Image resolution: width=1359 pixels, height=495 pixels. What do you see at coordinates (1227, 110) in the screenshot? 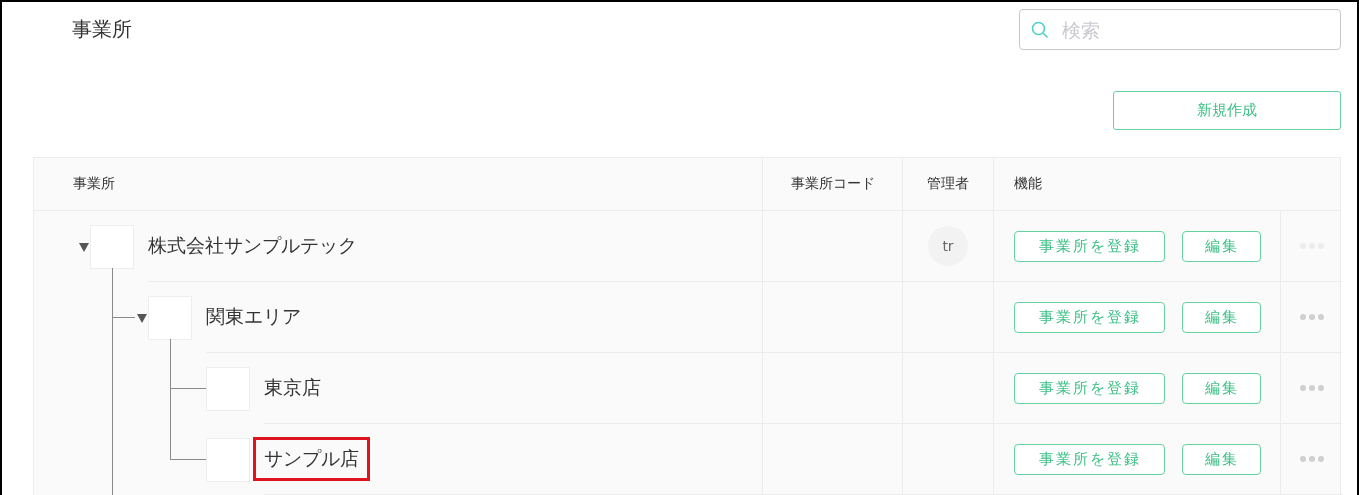
I see `new-button: 新規作成` at bounding box center [1227, 110].